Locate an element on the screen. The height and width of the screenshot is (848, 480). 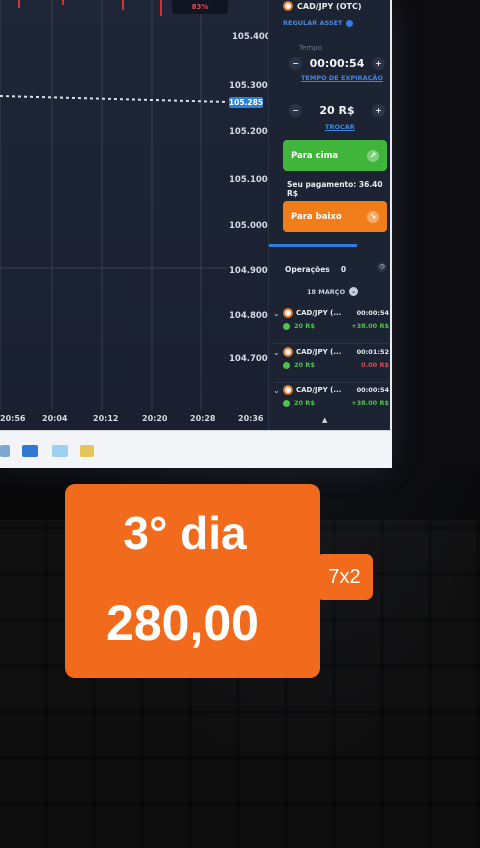
trade-item: ⌄ CAD/JPY (... 00:01:52 20 R$ 0.00 R$ is located at coordinates (331, 365).